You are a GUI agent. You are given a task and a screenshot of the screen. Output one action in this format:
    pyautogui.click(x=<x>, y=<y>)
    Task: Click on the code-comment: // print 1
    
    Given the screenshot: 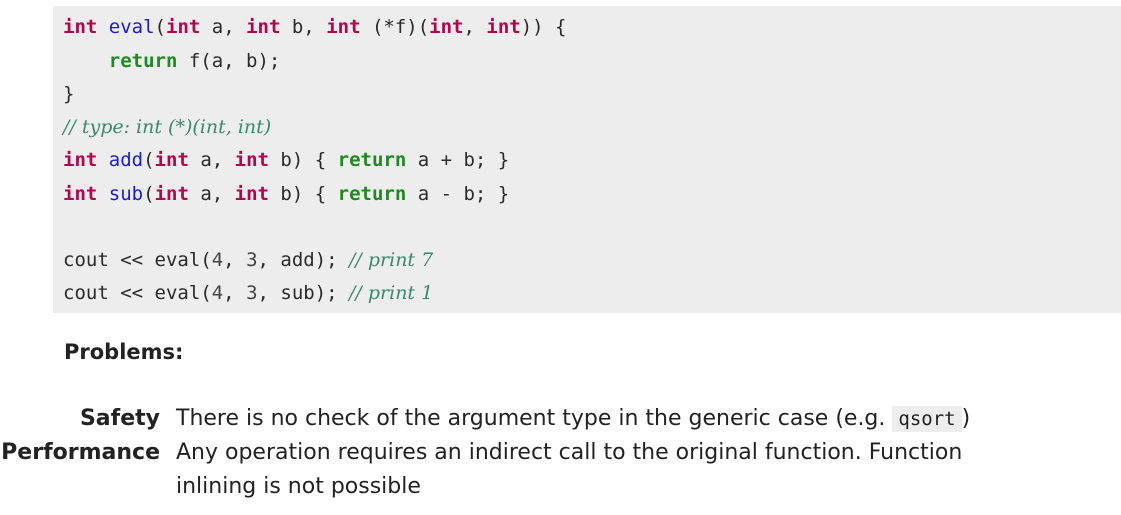 What is the action you would take?
    pyautogui.click(x=391, y=293)
    